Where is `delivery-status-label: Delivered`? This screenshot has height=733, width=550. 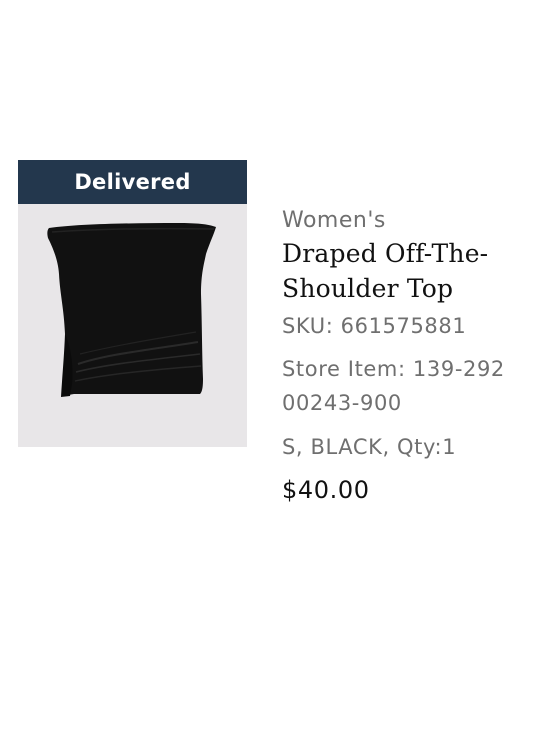
delivery-status-label: Delivered is located at coordinates (132, 182).